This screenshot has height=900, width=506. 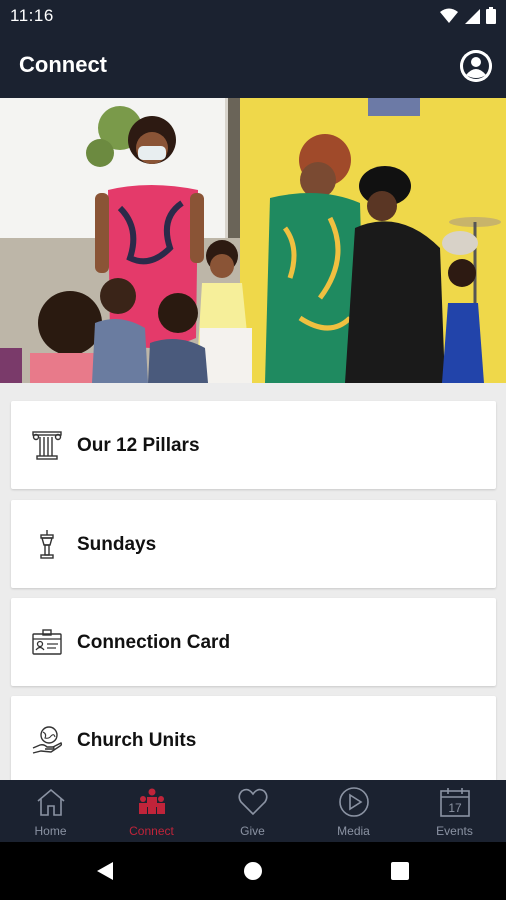 I want to click on pillar-icon, so click(x=47, y=445).